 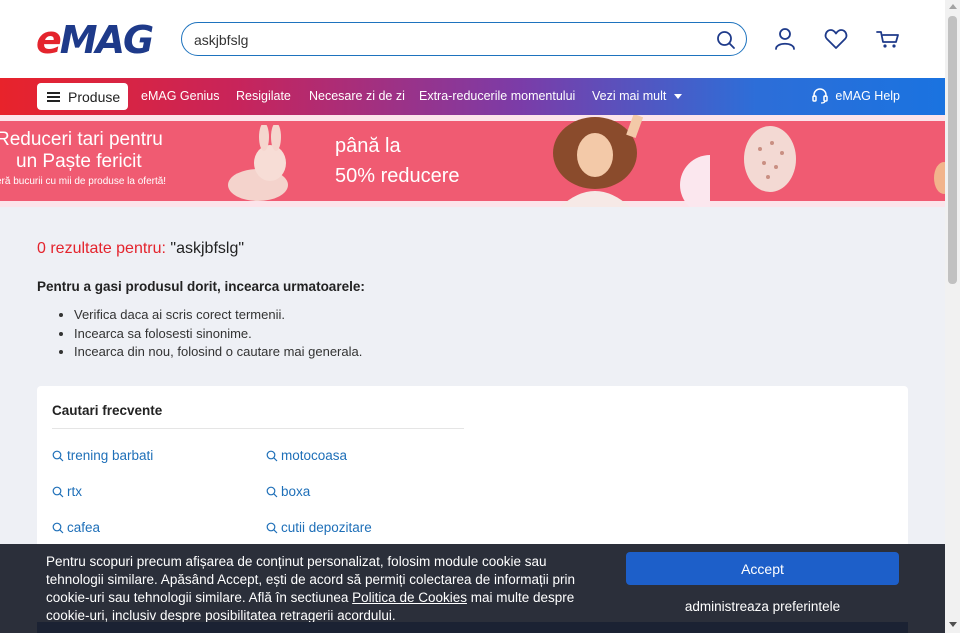 I want to click on frequent-search-label: cutii depozitare, so click(x=326, y=527).